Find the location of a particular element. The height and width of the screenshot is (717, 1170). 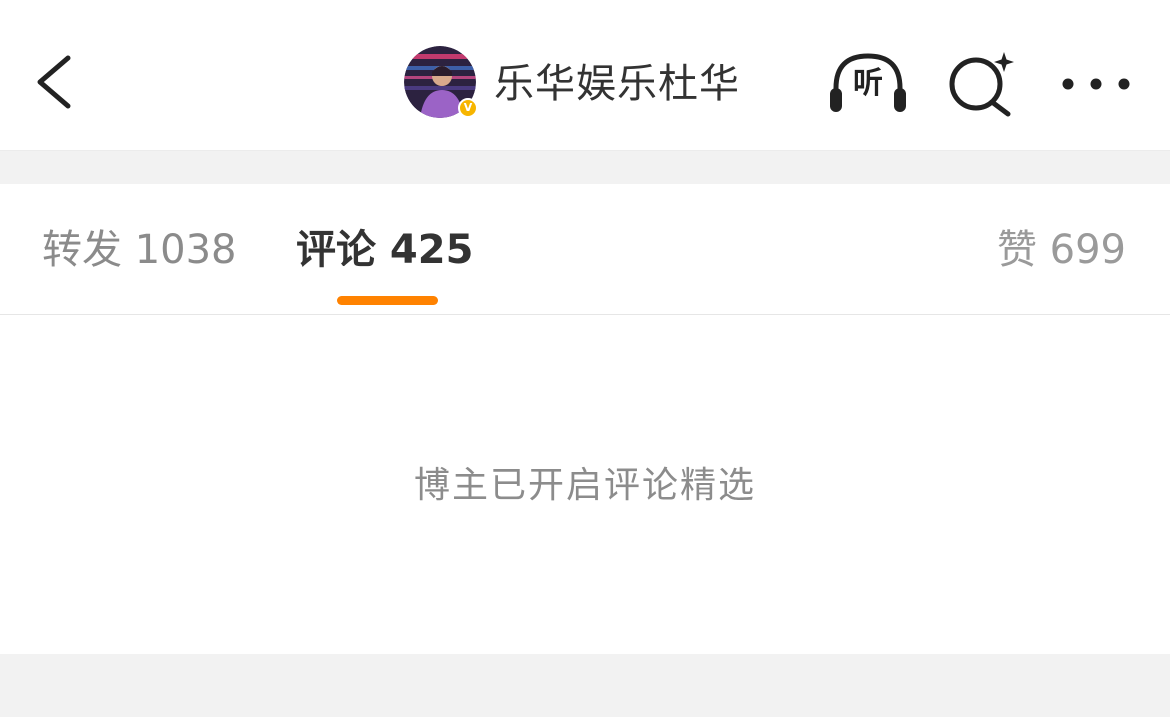

search-button is located at coordinates (981, 83).